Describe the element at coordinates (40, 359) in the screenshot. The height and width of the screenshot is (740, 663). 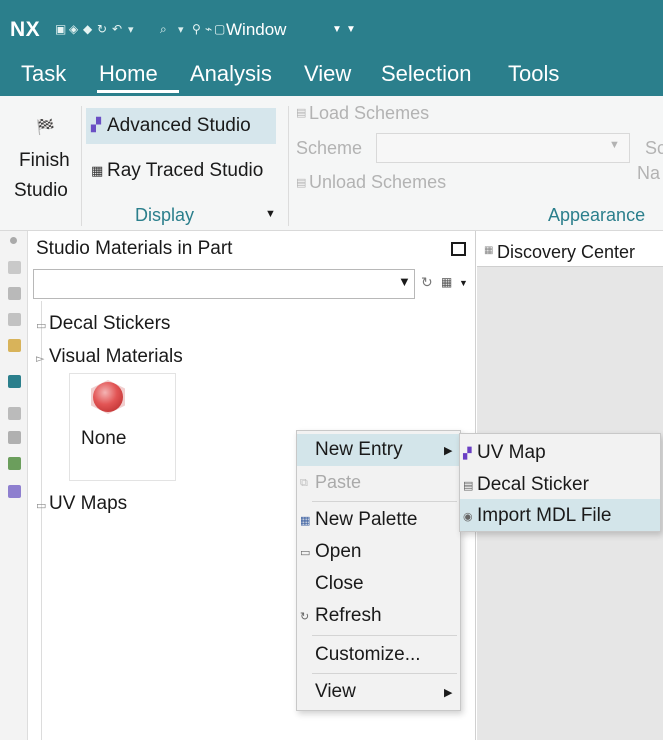
I see `folder-open-icon: ▻` at that location.